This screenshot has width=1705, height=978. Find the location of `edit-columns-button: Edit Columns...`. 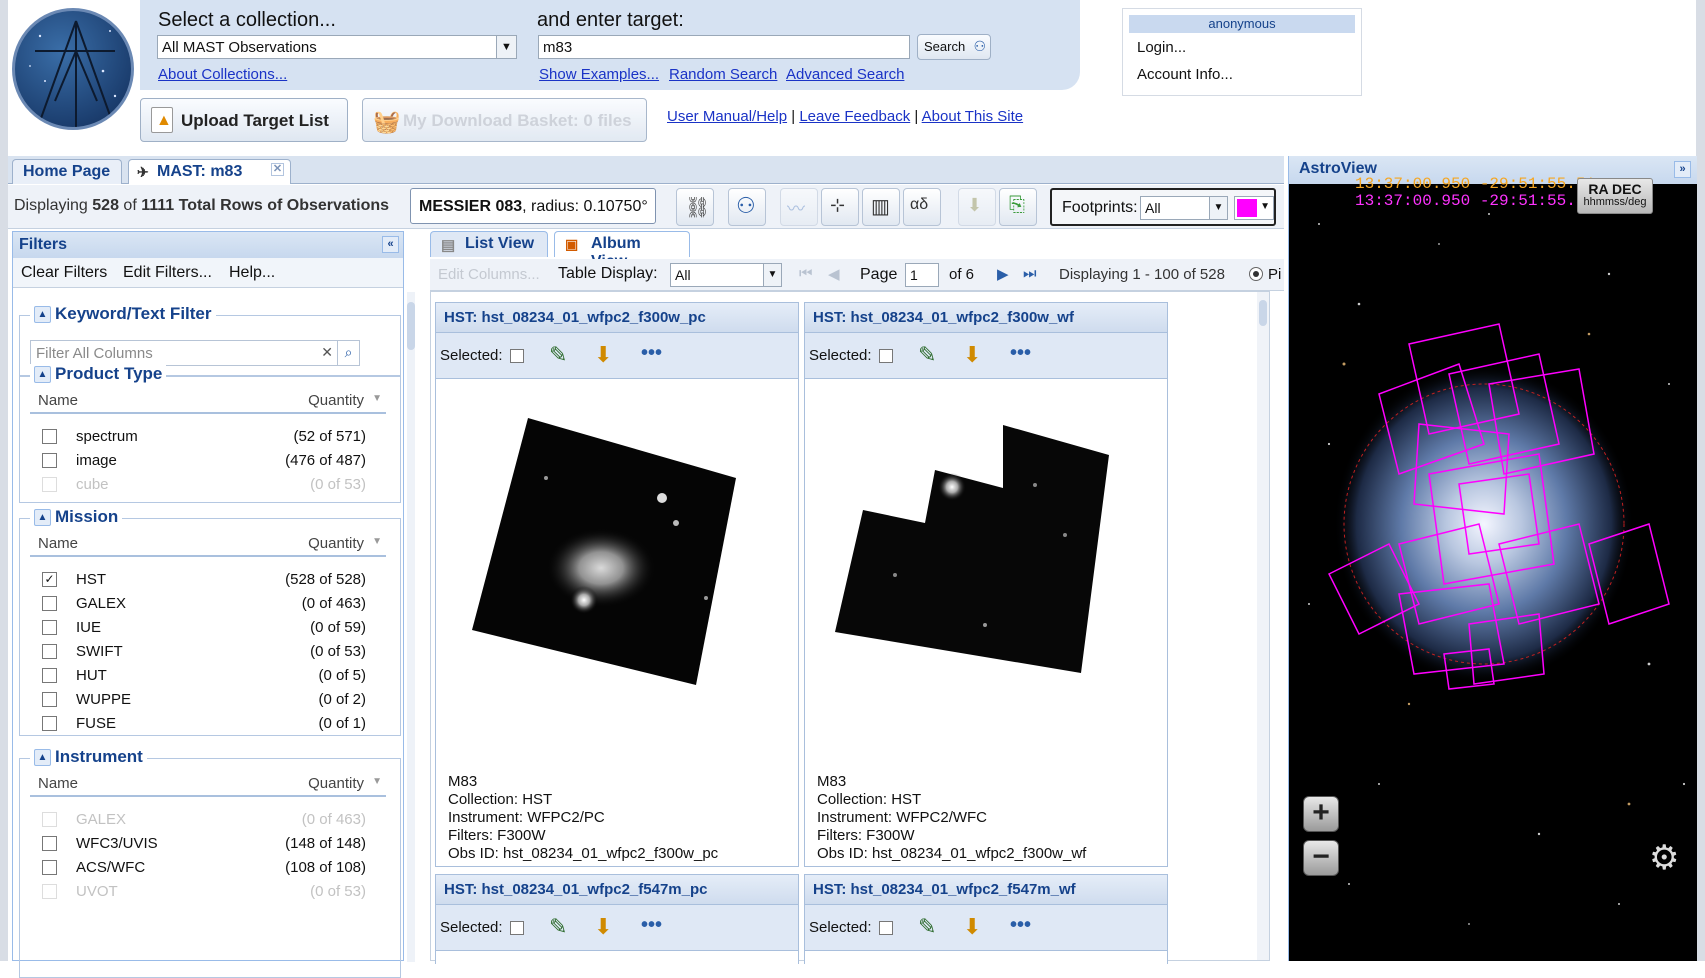

edit-columns-button: Edit Columns... is located at coordinates (489, 274).